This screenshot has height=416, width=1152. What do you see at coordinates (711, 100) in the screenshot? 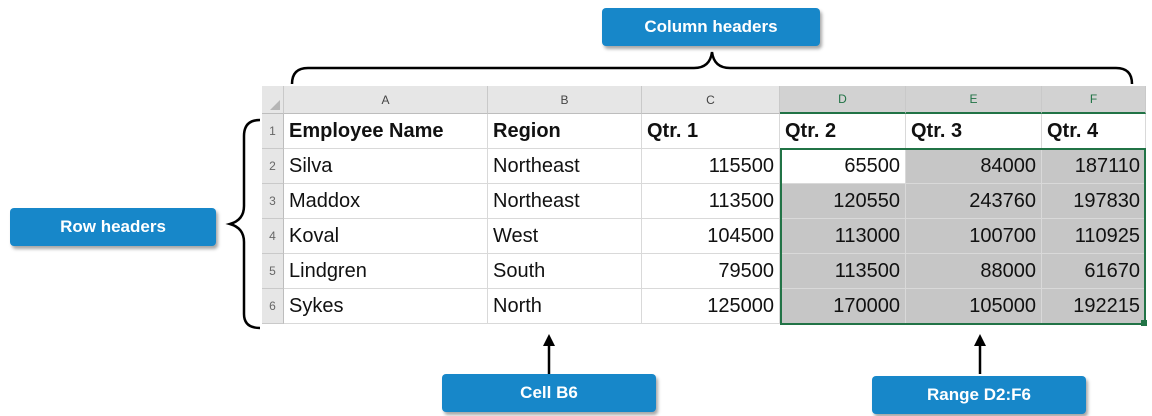
I see `column-header-c: C` at bounding box center [711, 100].